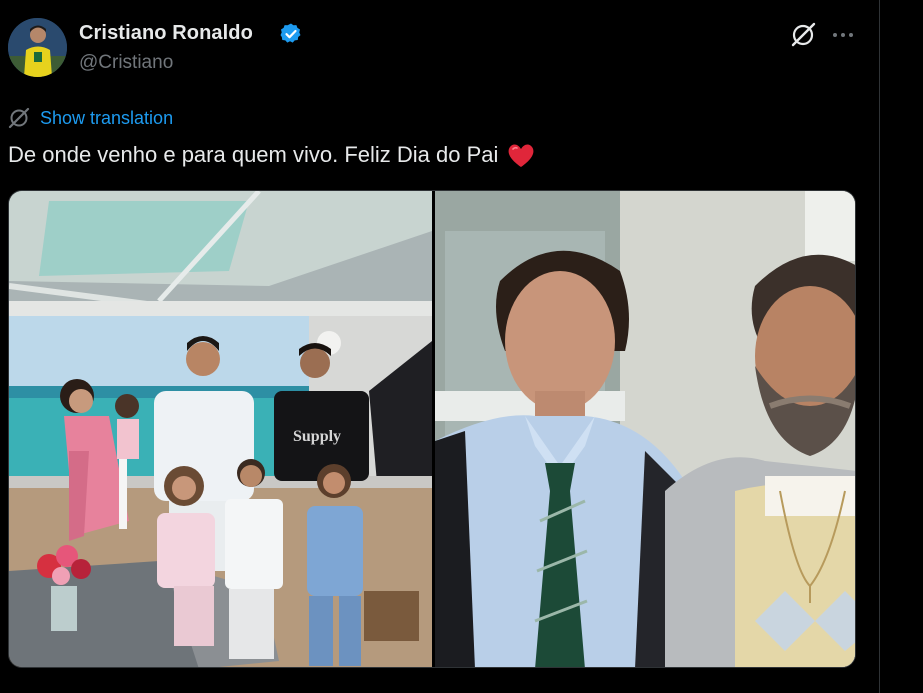 The height and width of the screenshot is (693, 923). What do you see at coordinates (106, 118) in the screenshot?
I see `show-translation-label: Show translation` at bounding box center [106, 118].